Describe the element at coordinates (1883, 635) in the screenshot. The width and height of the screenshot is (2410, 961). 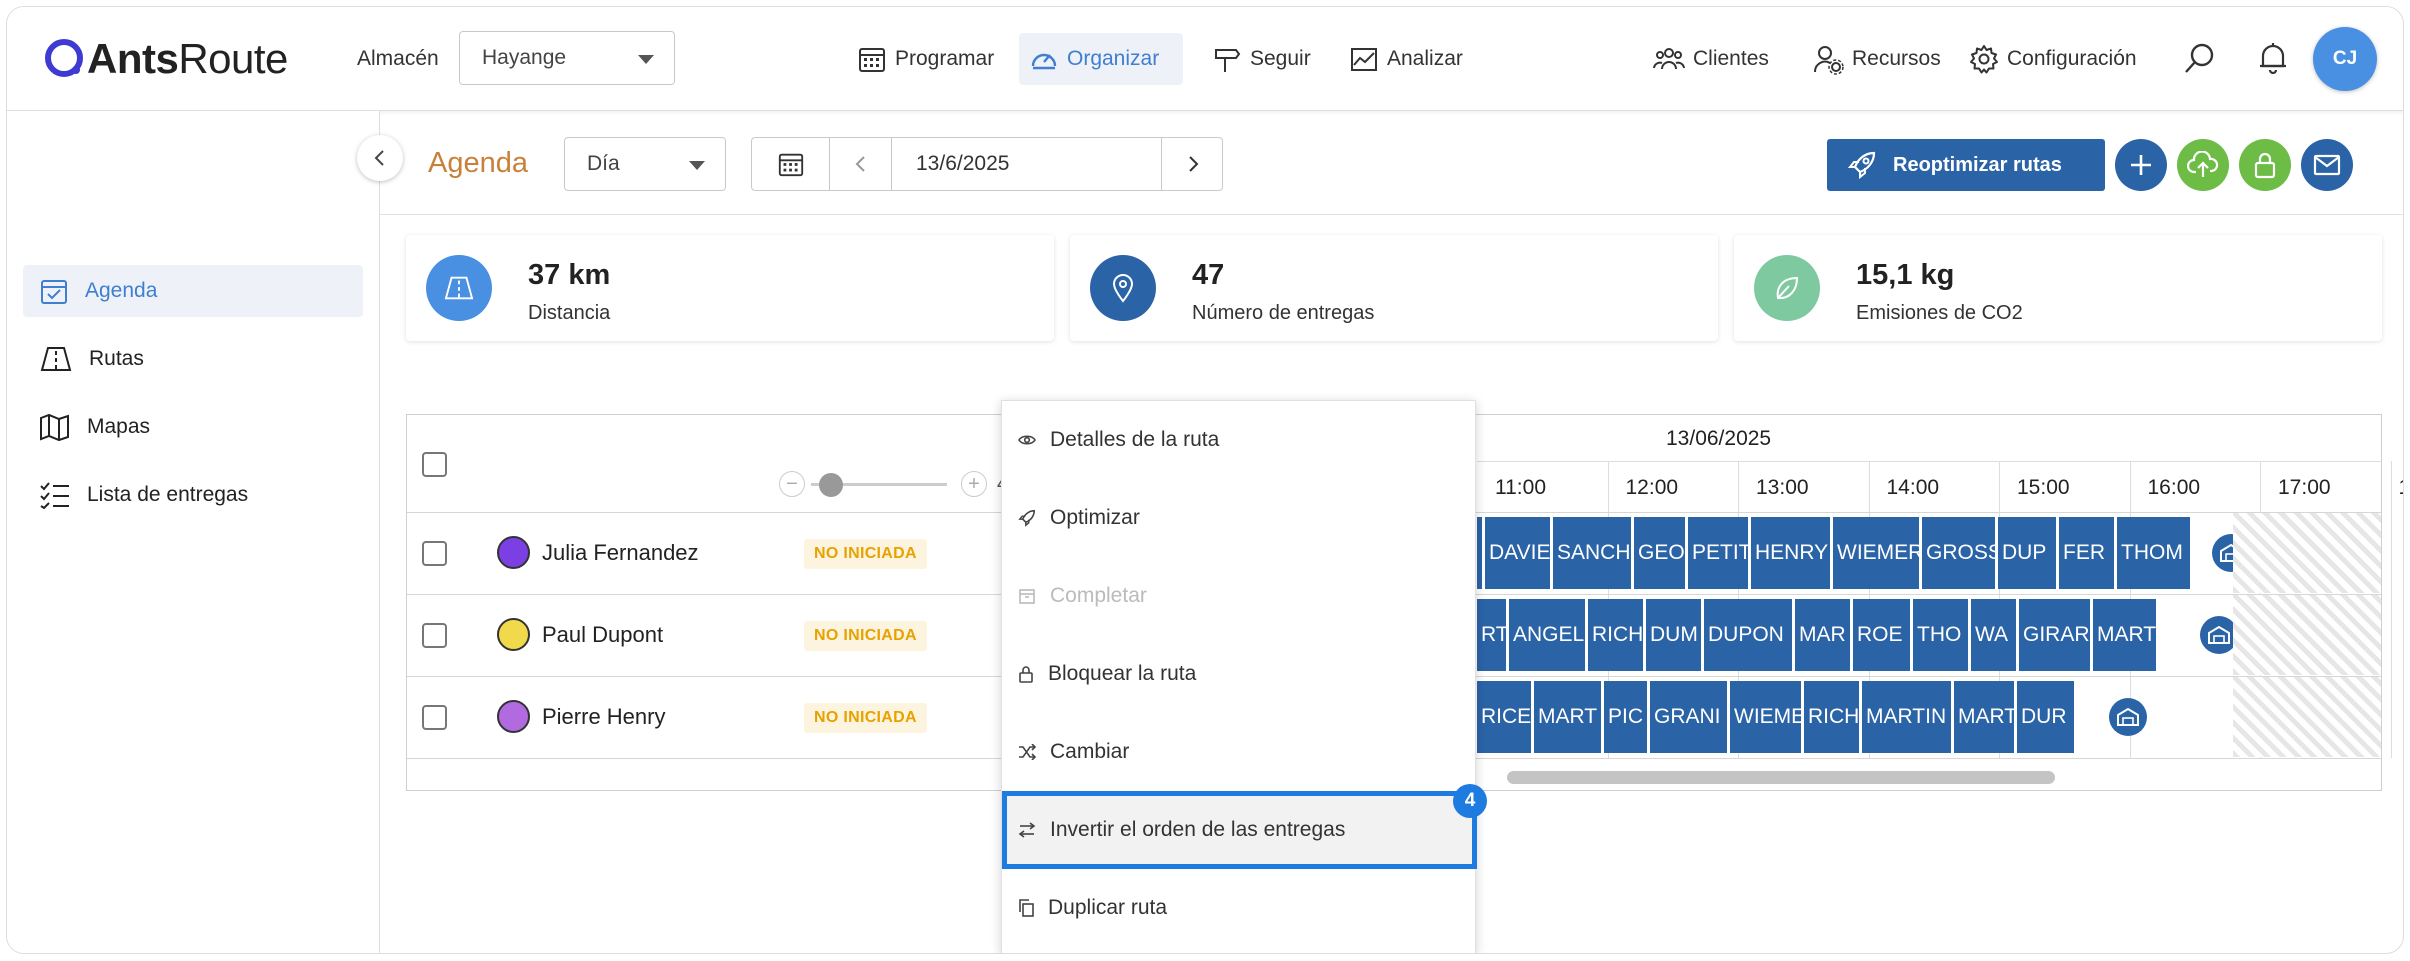
I see `delivery-stop-block: ROE` at that location.